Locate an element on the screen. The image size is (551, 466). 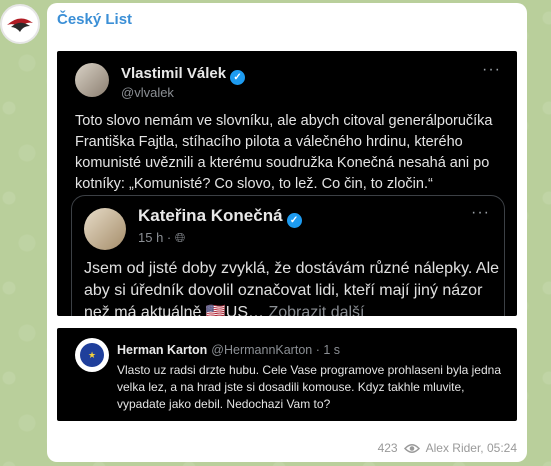
channel-name: Český List is located at coordinates (94, 19).